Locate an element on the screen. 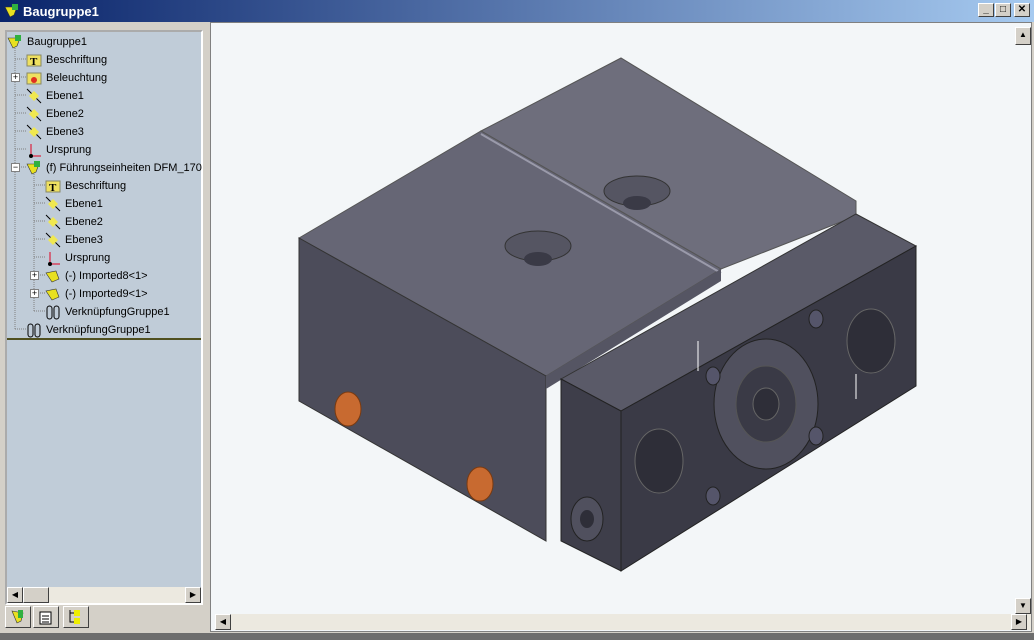 Image resolution: width=1034 pixels, height=640 pixels. tree-item: Baugruppe1 is located at coordinates (47, 42).